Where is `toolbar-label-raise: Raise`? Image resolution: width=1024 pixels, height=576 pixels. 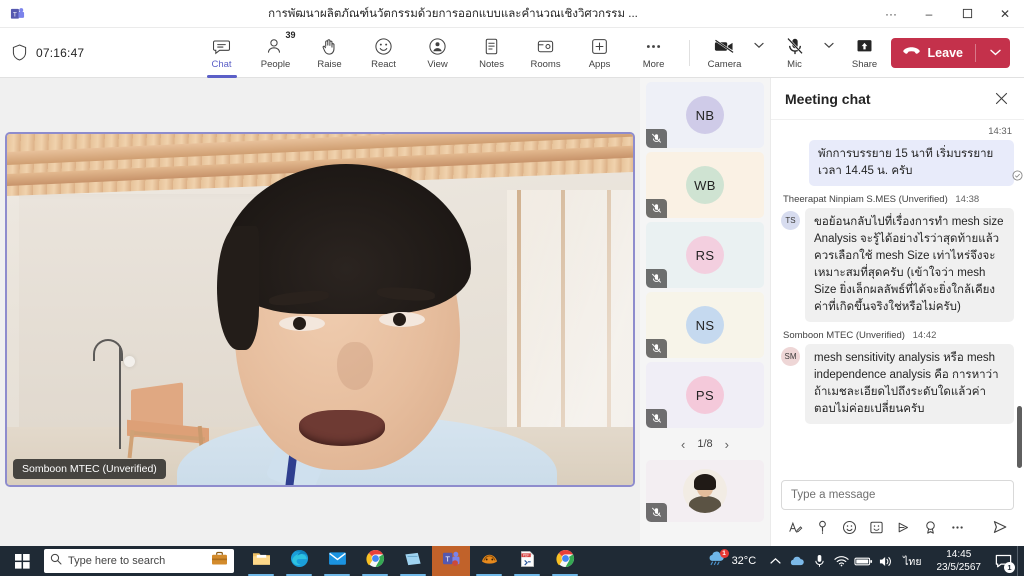 toolbar-label-raise: Raise is located at coordinates (329, 64).